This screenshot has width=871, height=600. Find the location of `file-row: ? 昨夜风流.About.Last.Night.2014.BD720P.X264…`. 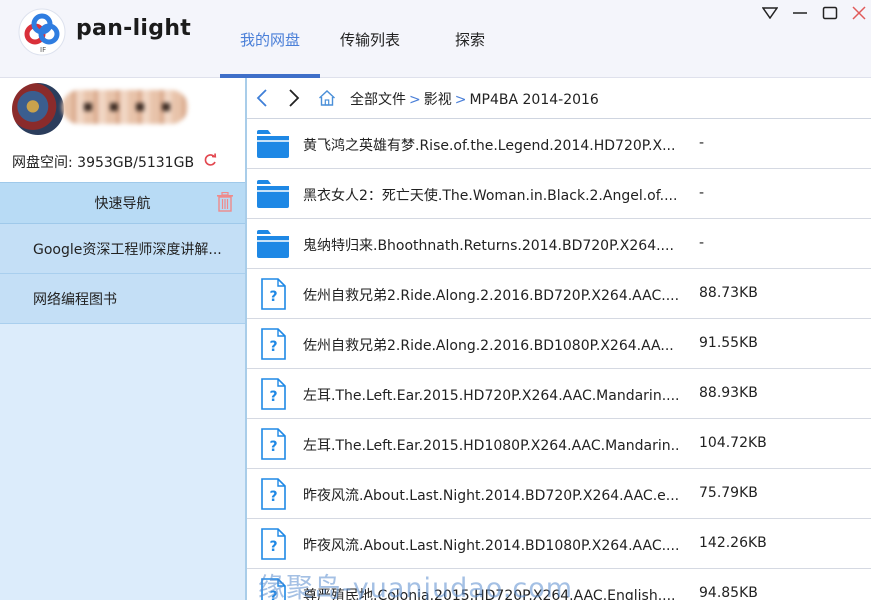

file-row: ? 昨夜风流.About.Last.Night.2014.BD720P.X264… is located at coordinates (559, 494).